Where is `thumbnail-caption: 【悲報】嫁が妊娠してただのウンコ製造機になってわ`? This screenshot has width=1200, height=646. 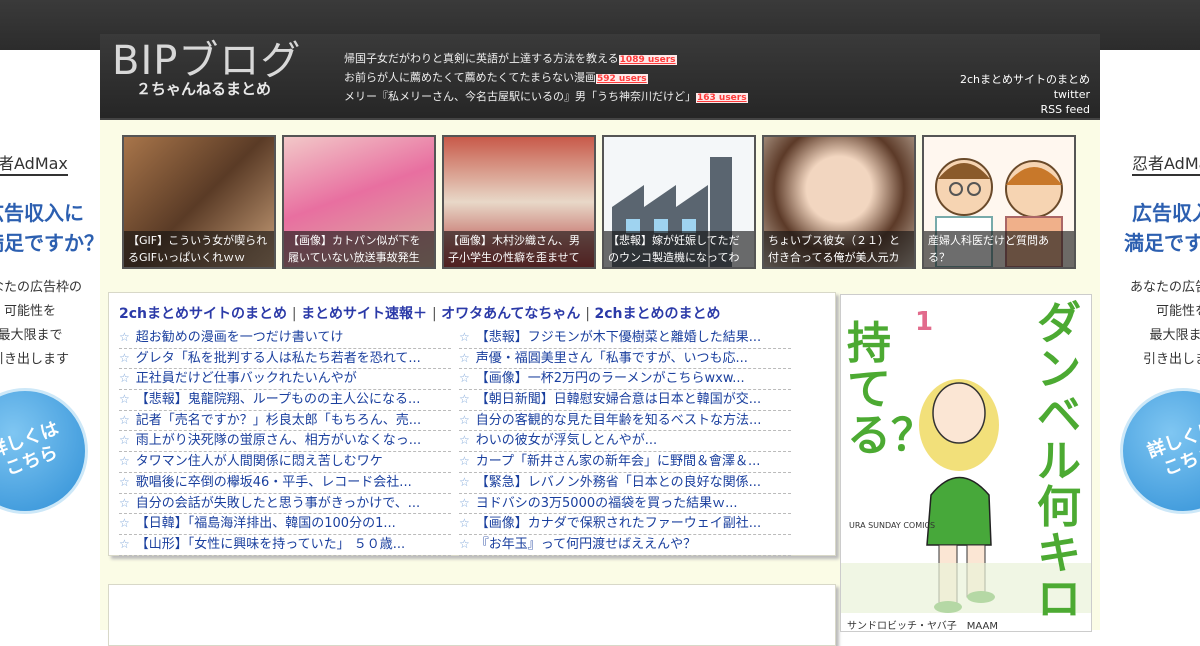 thumbnail-caption: 【悲報】嫁が妊娠してただのウンコ製造機になってわ is located at coordinates (679, 249).